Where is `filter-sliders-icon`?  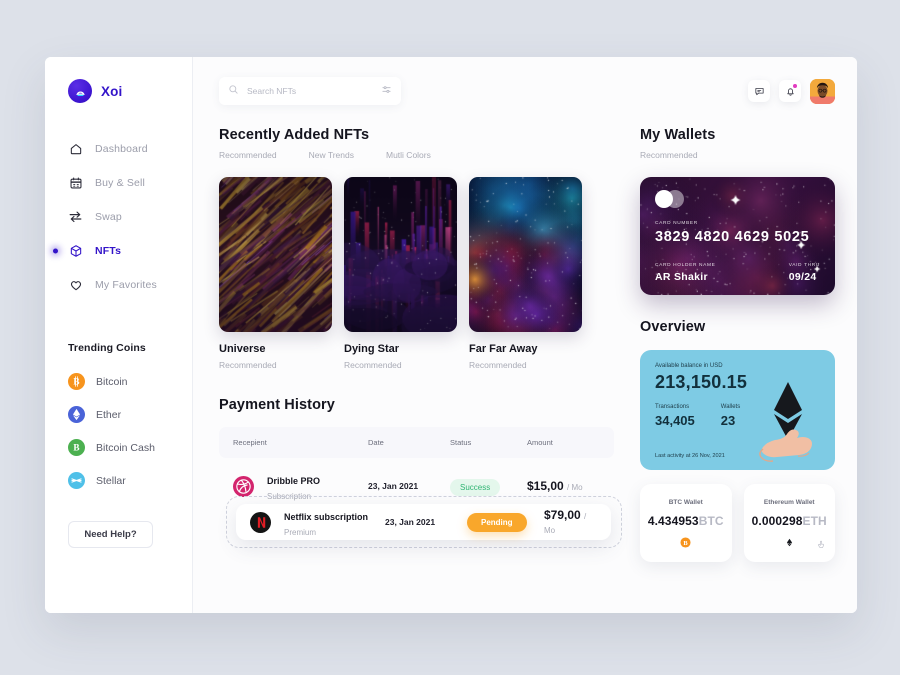
filter-sliders-icon is located at coordinates (386, 91).